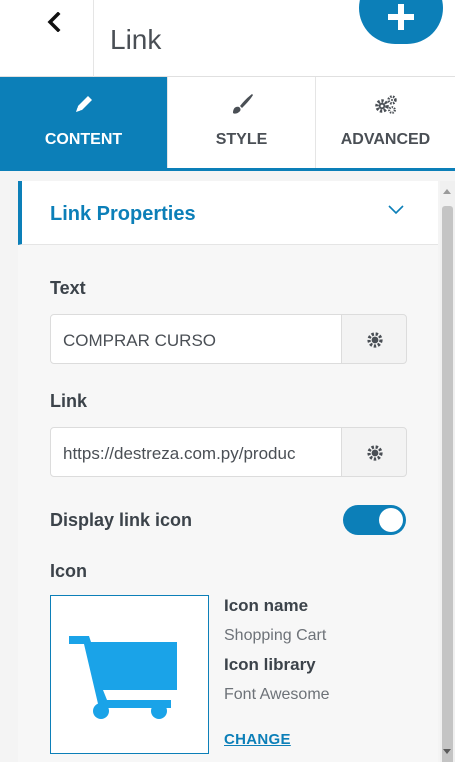 The image size is (455, 762). What do you see at coordinates (136, 39) in the screenshot?
I see `page-title: Link` at bounding box center [136, 39].